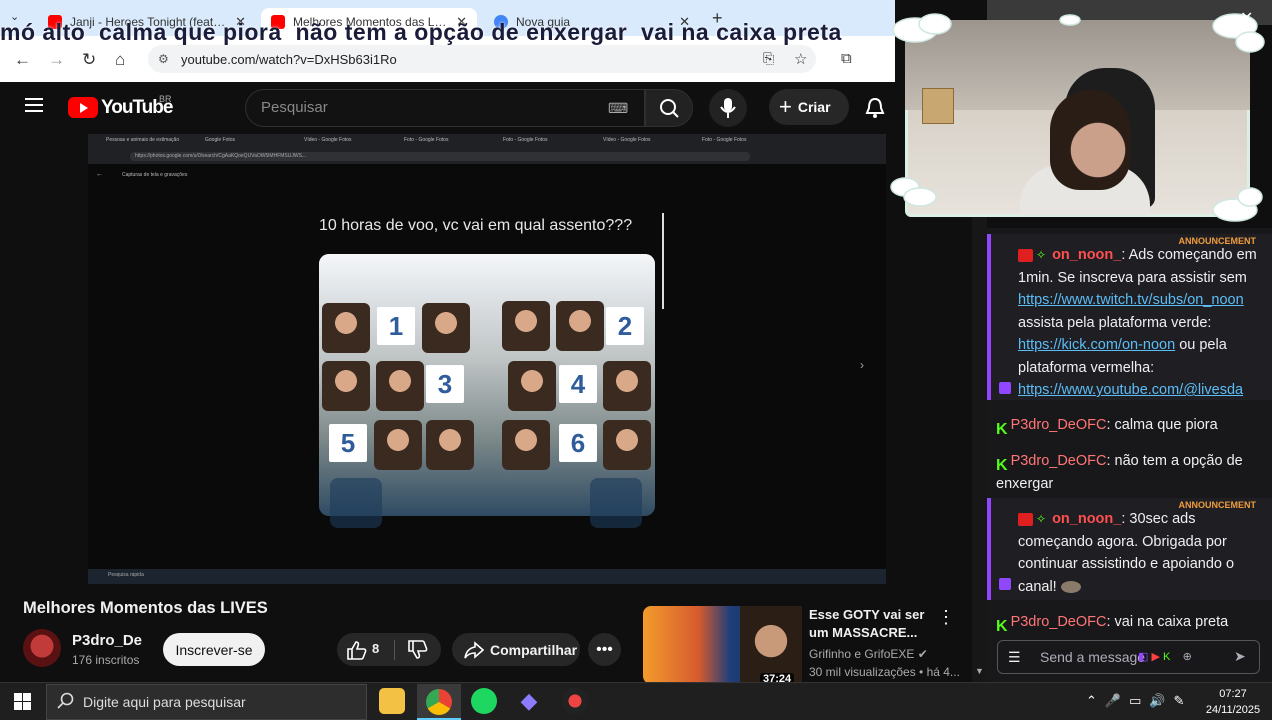 The image size is (1272, 720). What do you see at coordinates (625, 326) in the screenshot?
I see `seat-number: 2` at bounding box center [625, 326].